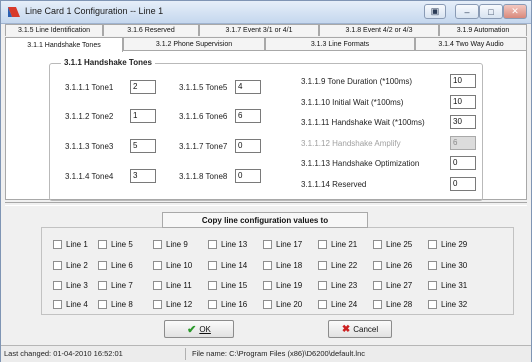 The image size is (532, 362). I want to click on reserved-input: 0, so click(463, 184).